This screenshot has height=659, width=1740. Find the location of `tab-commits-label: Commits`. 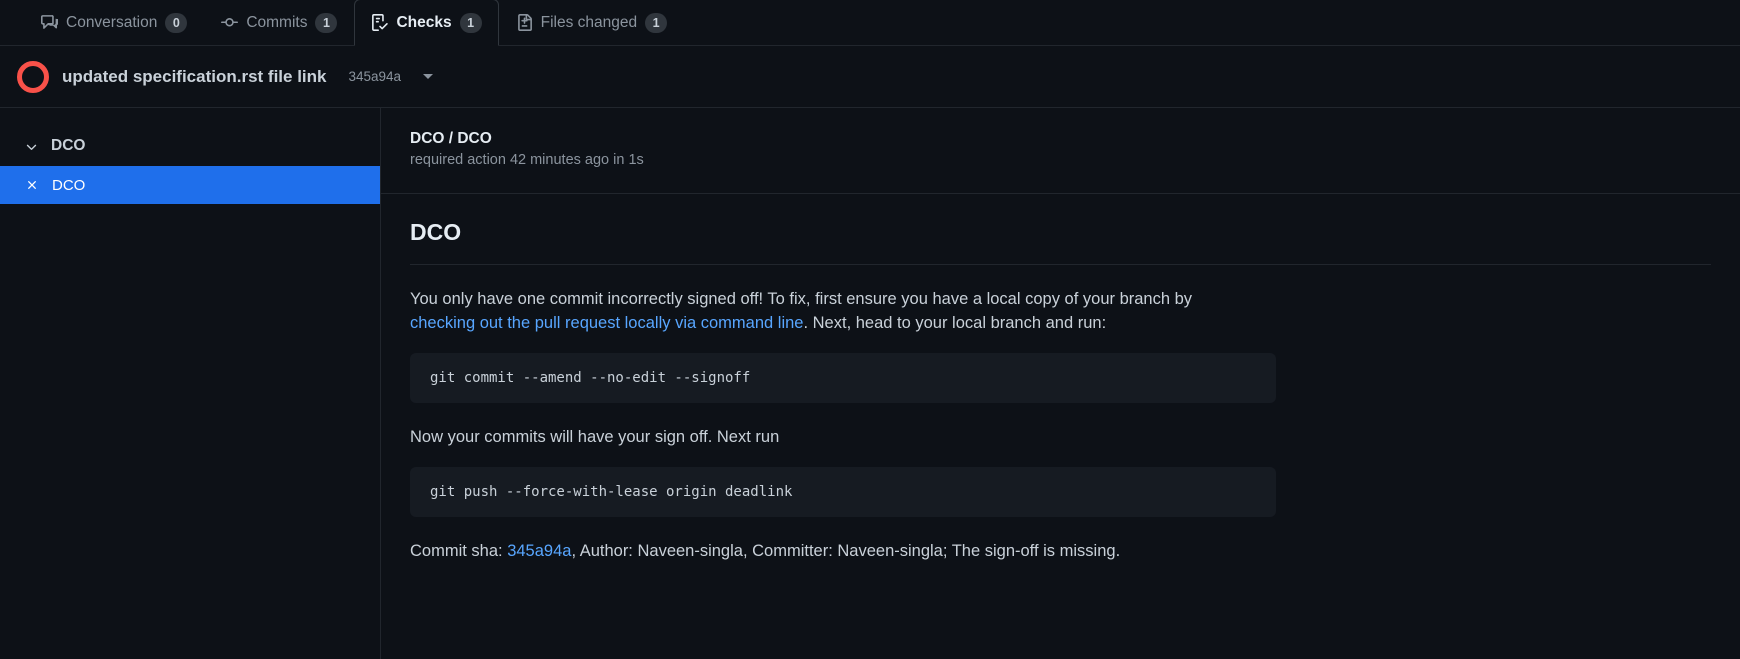

tab-commits-label: Commits is located at coordinates (277, 22).